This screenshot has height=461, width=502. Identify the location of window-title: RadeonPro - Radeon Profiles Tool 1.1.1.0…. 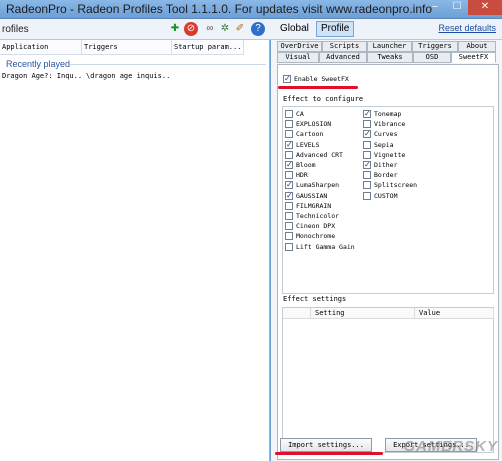
(219, 9).